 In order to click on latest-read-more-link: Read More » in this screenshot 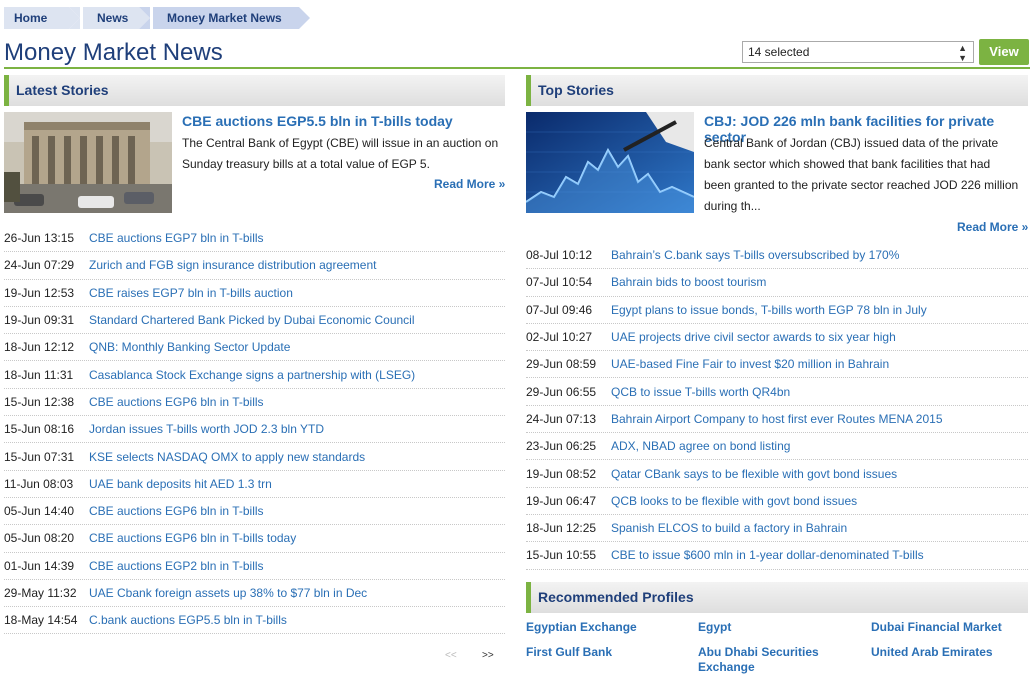, I will do `click(469, 184)`.